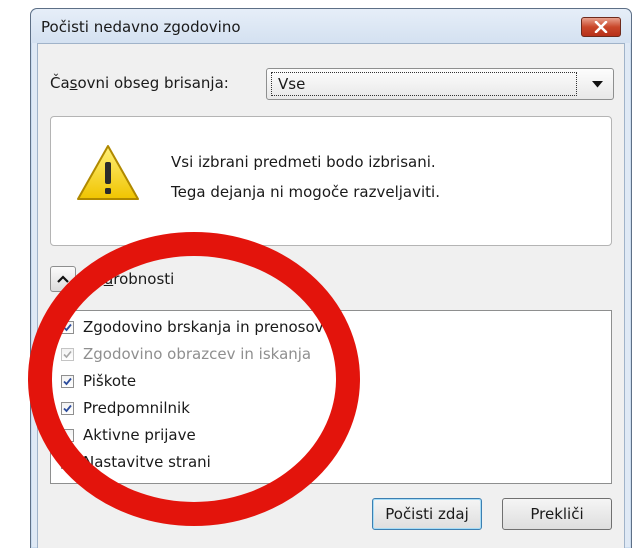 The height and width of the screenshot is (548, 634). I want to click on warning-text-line-2: Tega dejanja ni mogoče razveljaviti., so click(305, 192).